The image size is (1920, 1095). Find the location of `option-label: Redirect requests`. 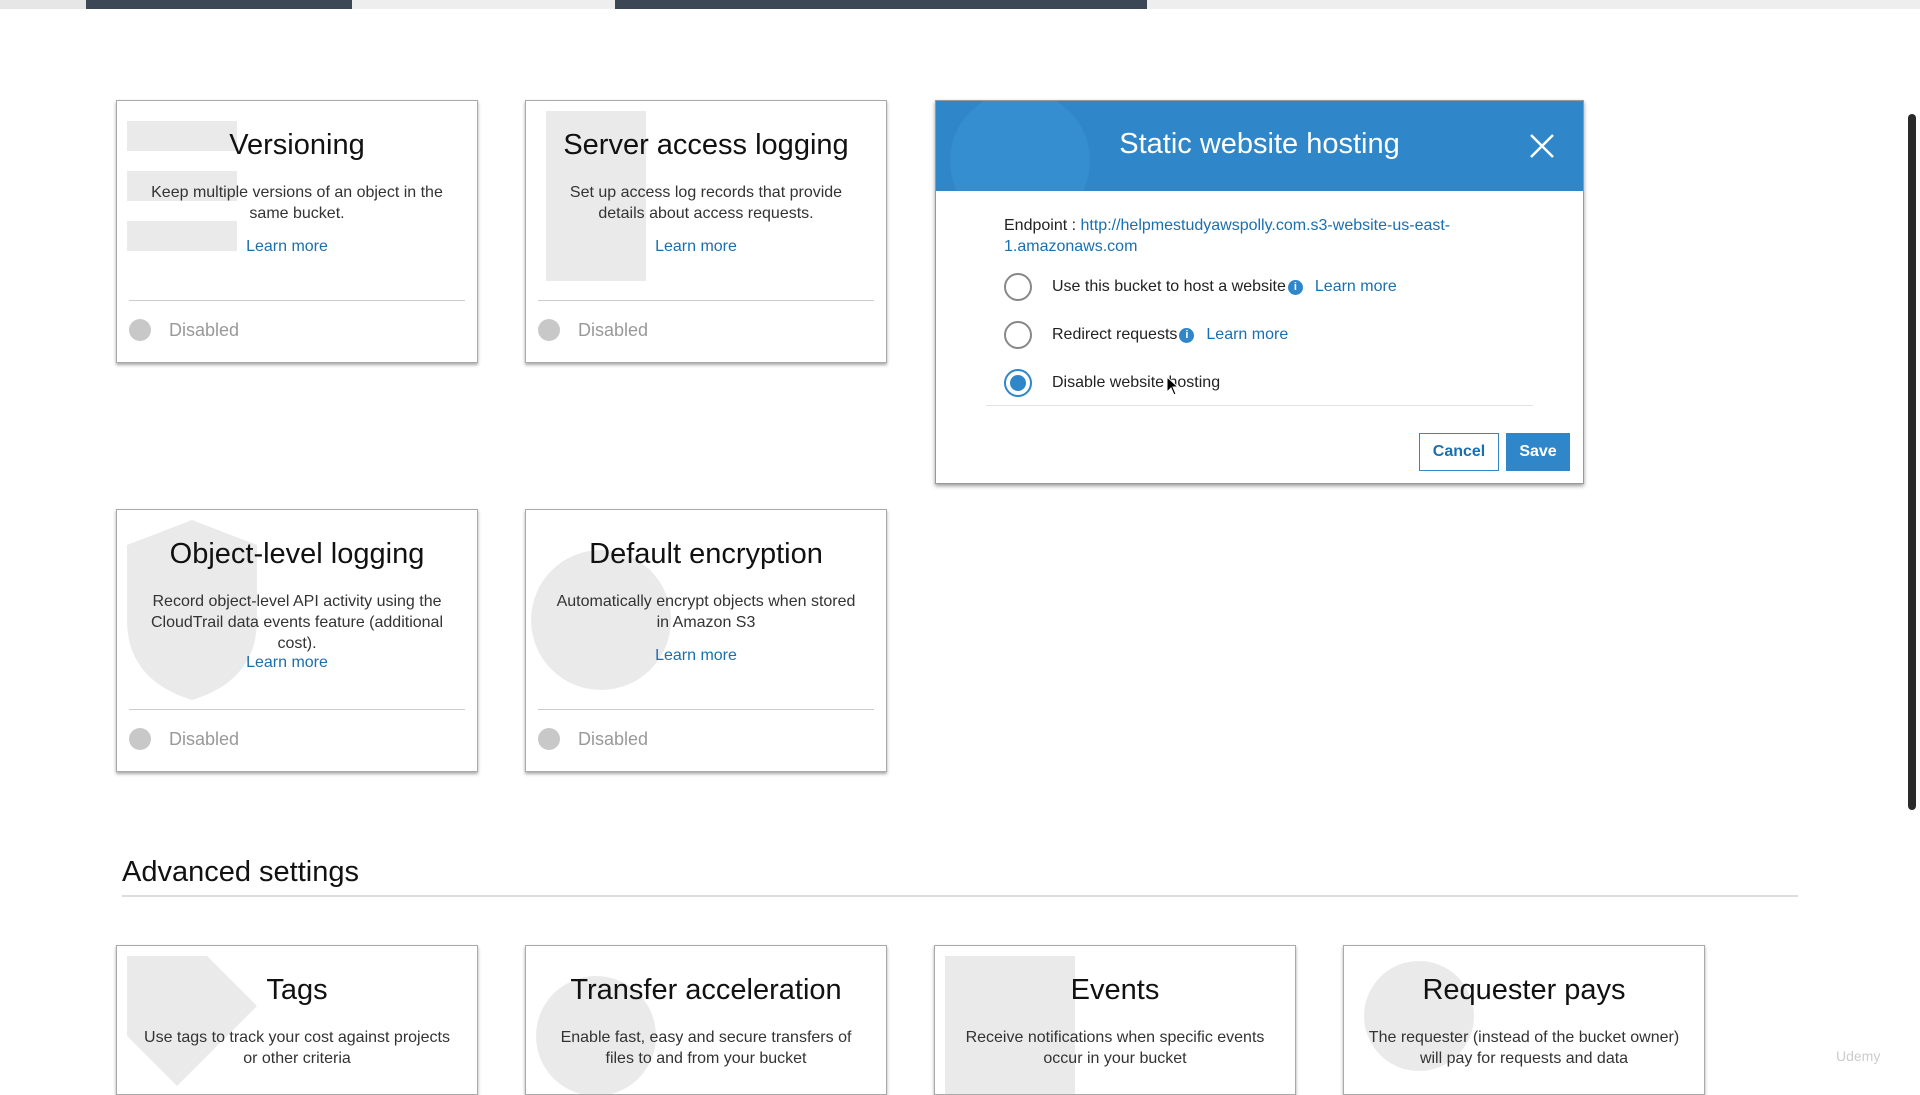

option-label: Redirect requests is located at coordinates (1115, 334).